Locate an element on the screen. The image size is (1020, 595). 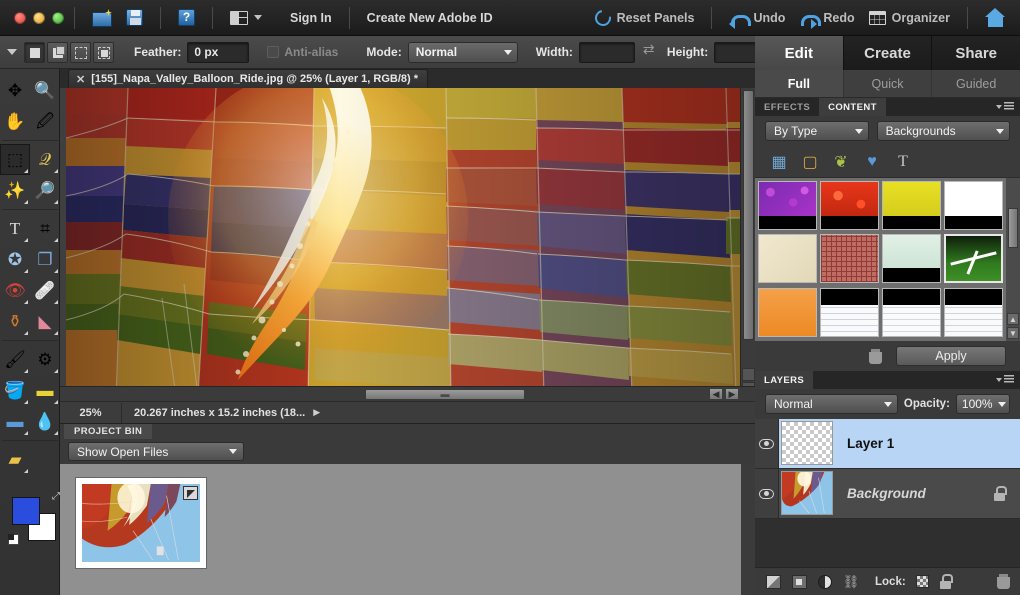
layer-row-layer-1: Layer 1 is located at coordinates (887, 444).